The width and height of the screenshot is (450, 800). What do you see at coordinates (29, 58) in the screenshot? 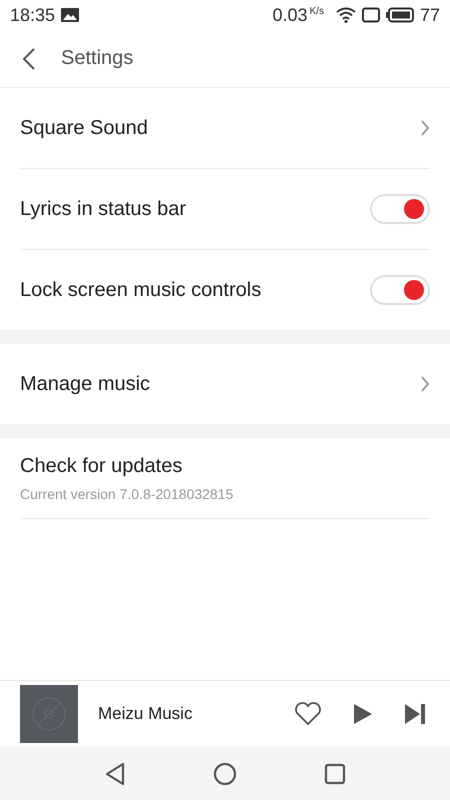
I see `back-icon` at bounding box center [29, 58].